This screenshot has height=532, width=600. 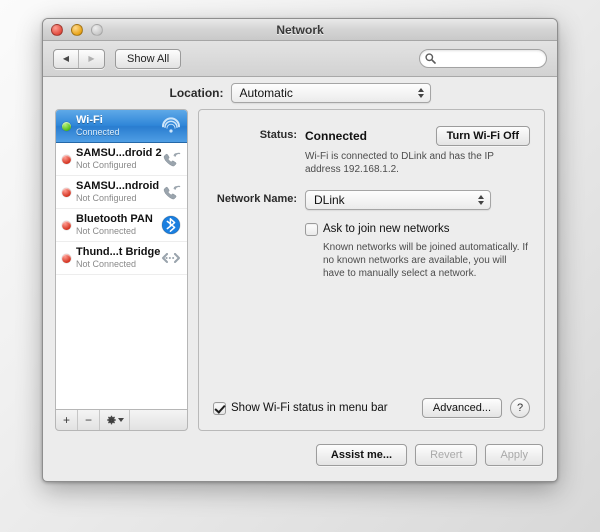 I want to click on service-text: Wi-Fi Connected, so click(x=115, y=126).